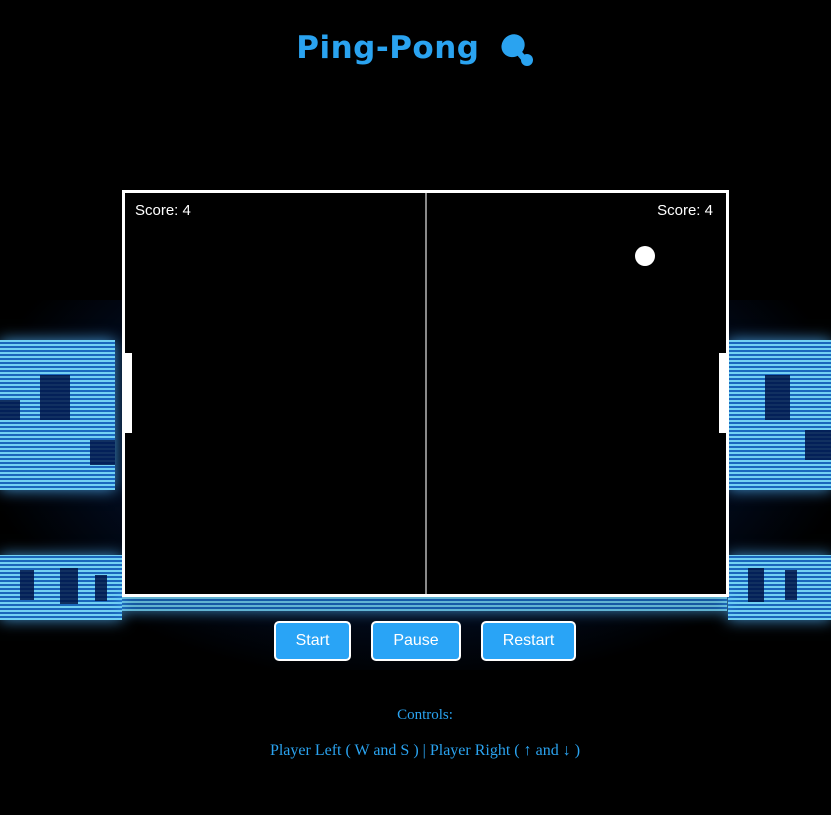  I want to click on paddle-right, so click(724, 393).